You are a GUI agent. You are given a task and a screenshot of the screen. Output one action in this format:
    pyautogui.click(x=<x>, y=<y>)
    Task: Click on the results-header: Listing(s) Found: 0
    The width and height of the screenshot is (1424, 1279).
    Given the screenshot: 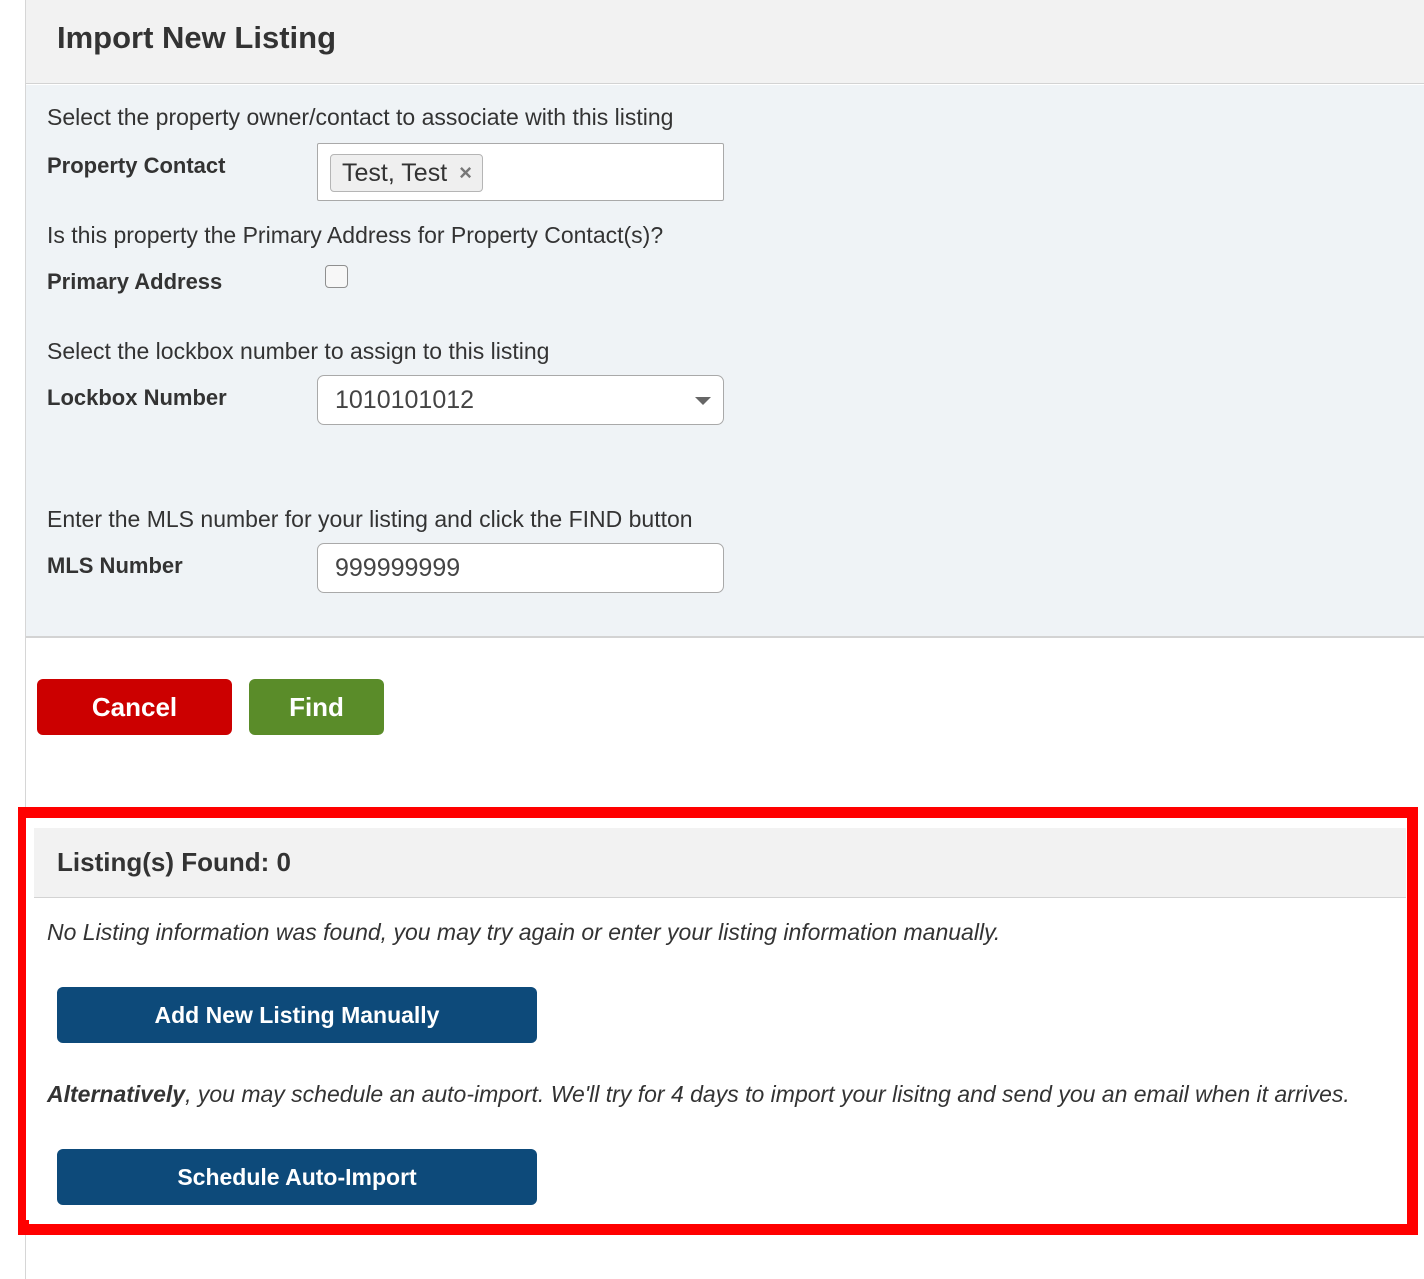 What is the action you would take?
    pyautogui.click(x=720, y=863)
    